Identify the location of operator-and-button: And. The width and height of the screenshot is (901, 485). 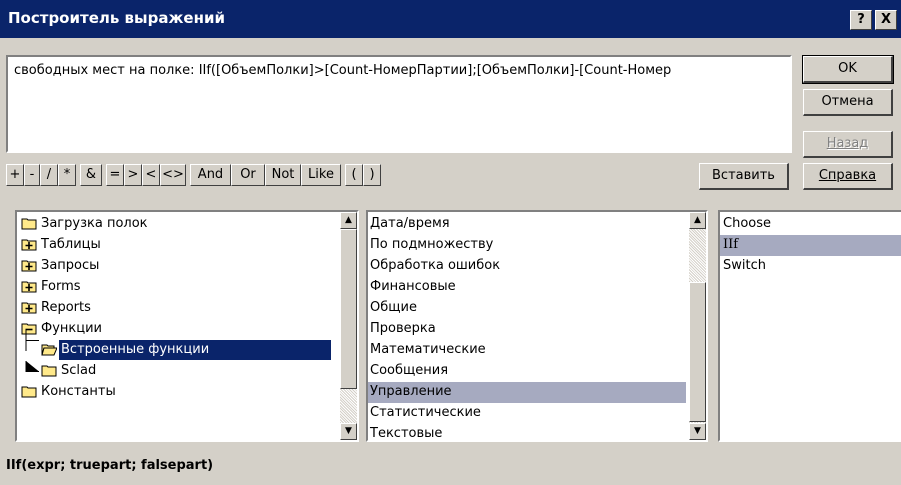
(210, 175).